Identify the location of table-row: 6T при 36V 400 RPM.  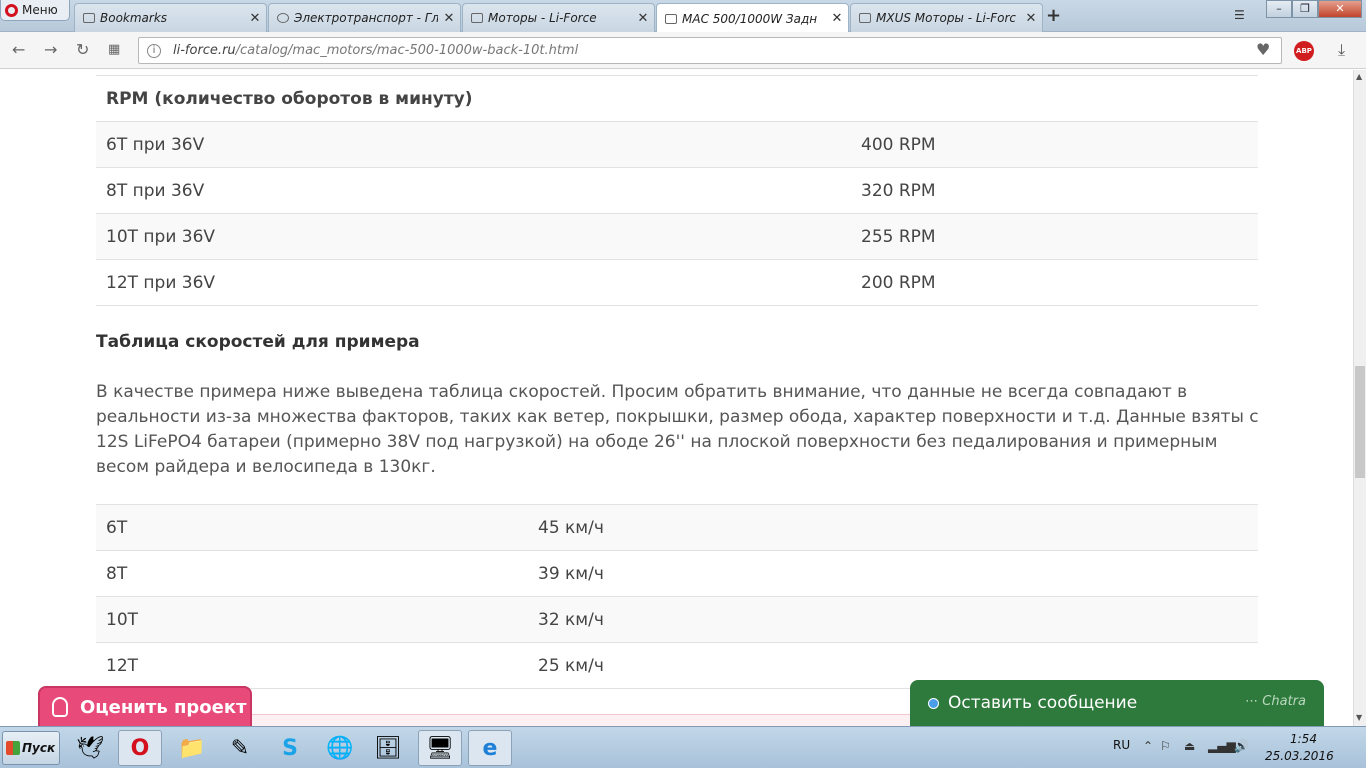
(677, 144).